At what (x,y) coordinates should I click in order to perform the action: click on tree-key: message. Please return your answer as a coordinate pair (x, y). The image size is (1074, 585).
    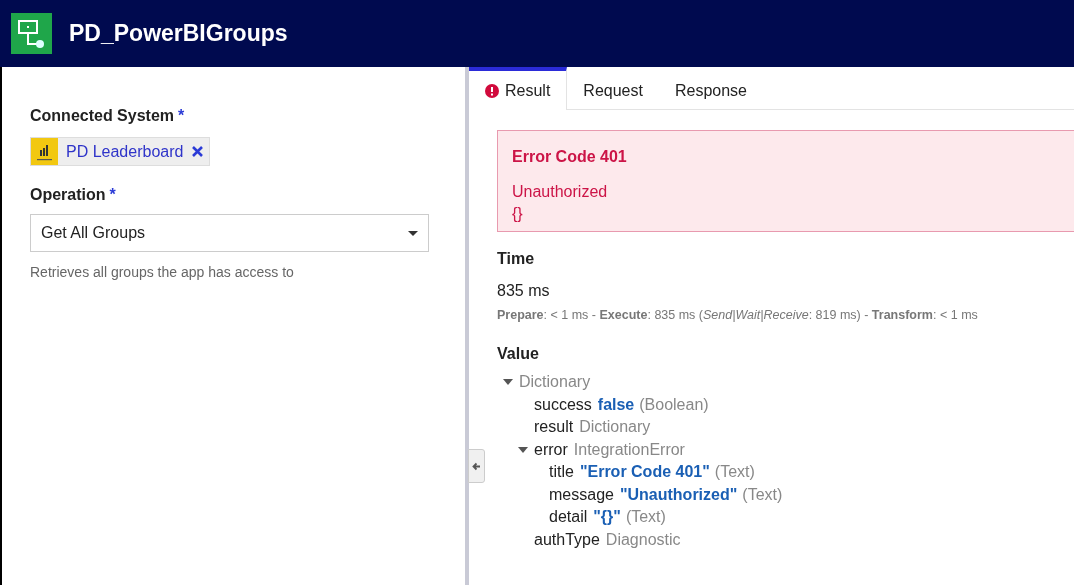
    Looking at the image, I should click on (581, 494).